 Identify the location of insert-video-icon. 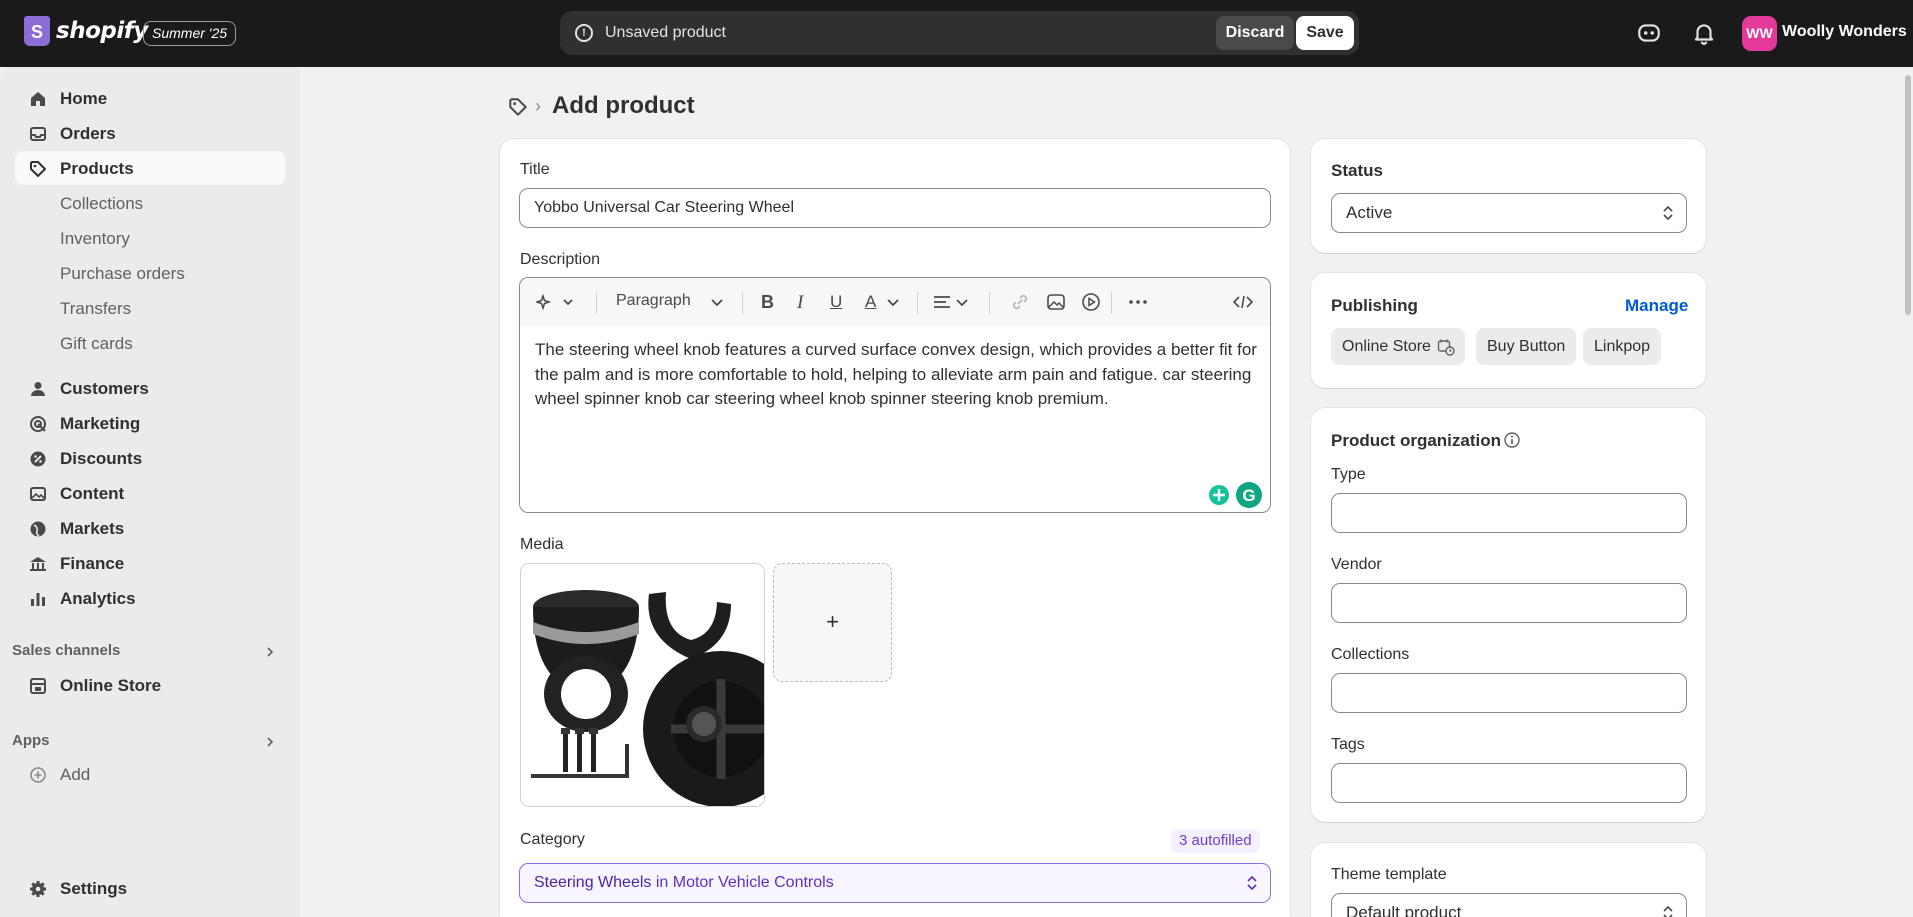
(1091, 302).